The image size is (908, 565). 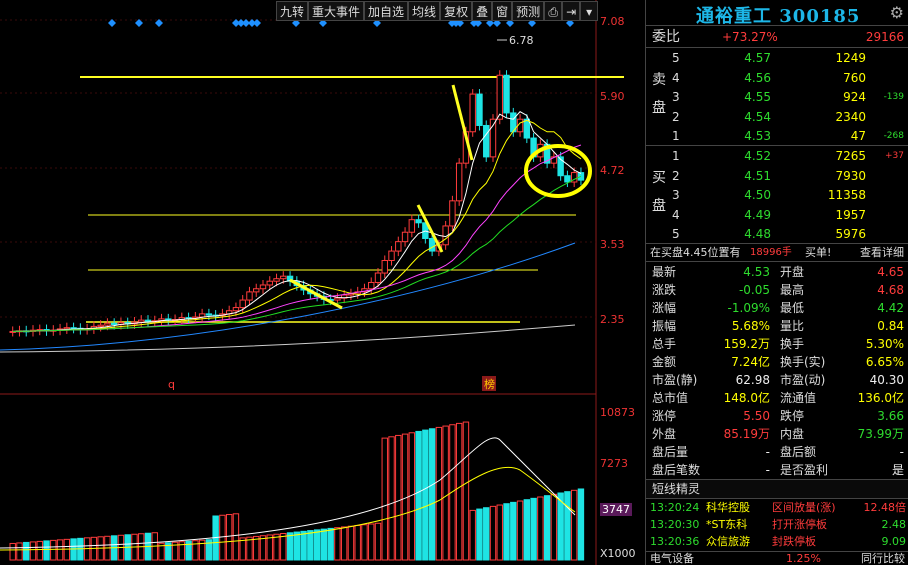 I want to click on stat-value: 7.24亿, so click(x=750, y=362).